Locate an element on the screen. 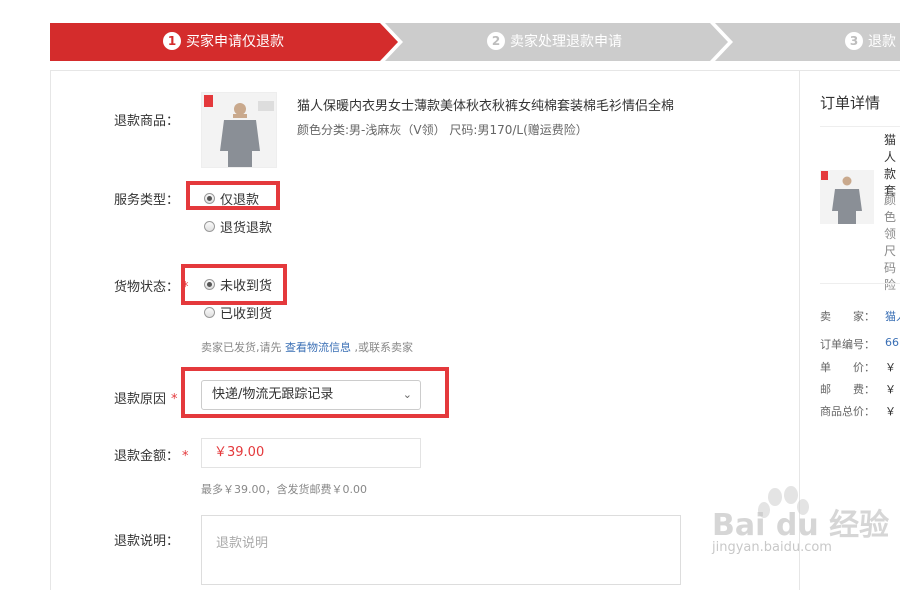 The height and width of the screenshot is (590, 900). order-seller-value: 猫人 is located at coordinates (892, 316).